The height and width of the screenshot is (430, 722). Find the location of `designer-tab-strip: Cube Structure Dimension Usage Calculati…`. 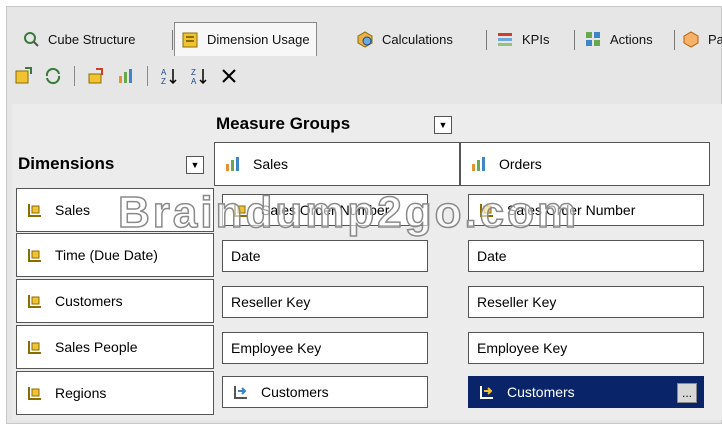

designer-tab-strip: Cube Structure Dimension Usage Calculati… is located at coordinates (367, 38).